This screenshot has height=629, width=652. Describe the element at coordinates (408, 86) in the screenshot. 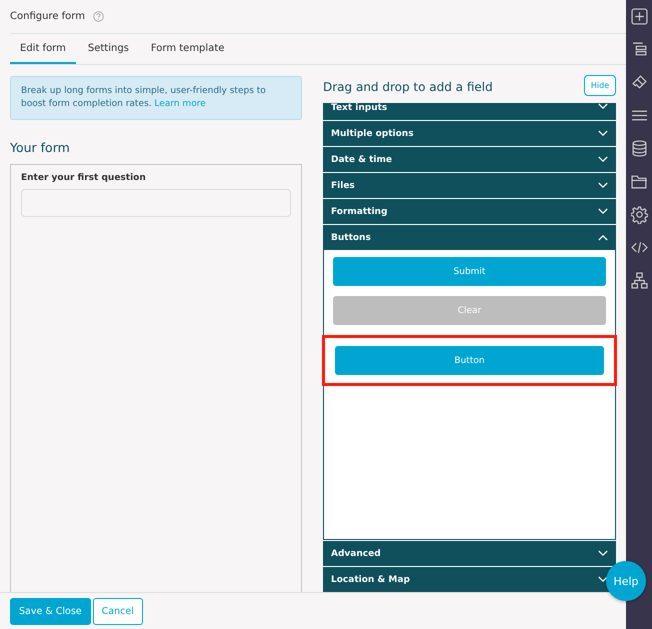

I see `section-heading: Drag and drop to add a field` at that location.